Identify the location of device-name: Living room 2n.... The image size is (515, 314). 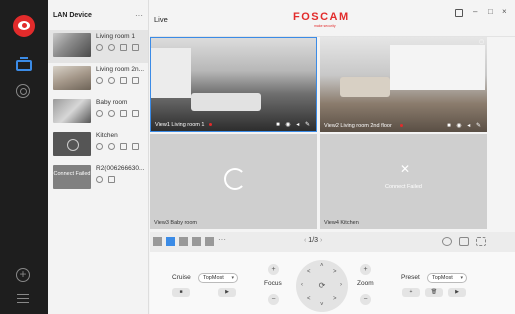
(120, 69).